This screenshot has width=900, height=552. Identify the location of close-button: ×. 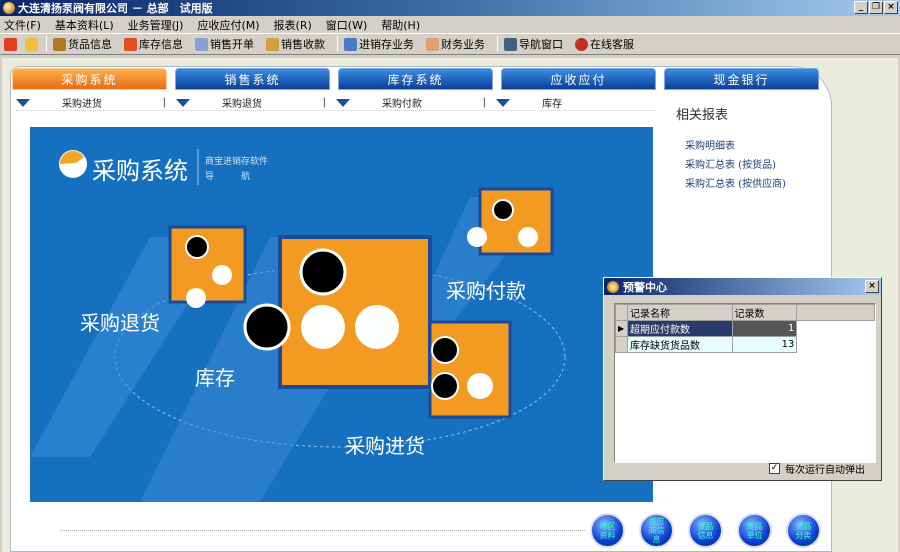
(891, 7).